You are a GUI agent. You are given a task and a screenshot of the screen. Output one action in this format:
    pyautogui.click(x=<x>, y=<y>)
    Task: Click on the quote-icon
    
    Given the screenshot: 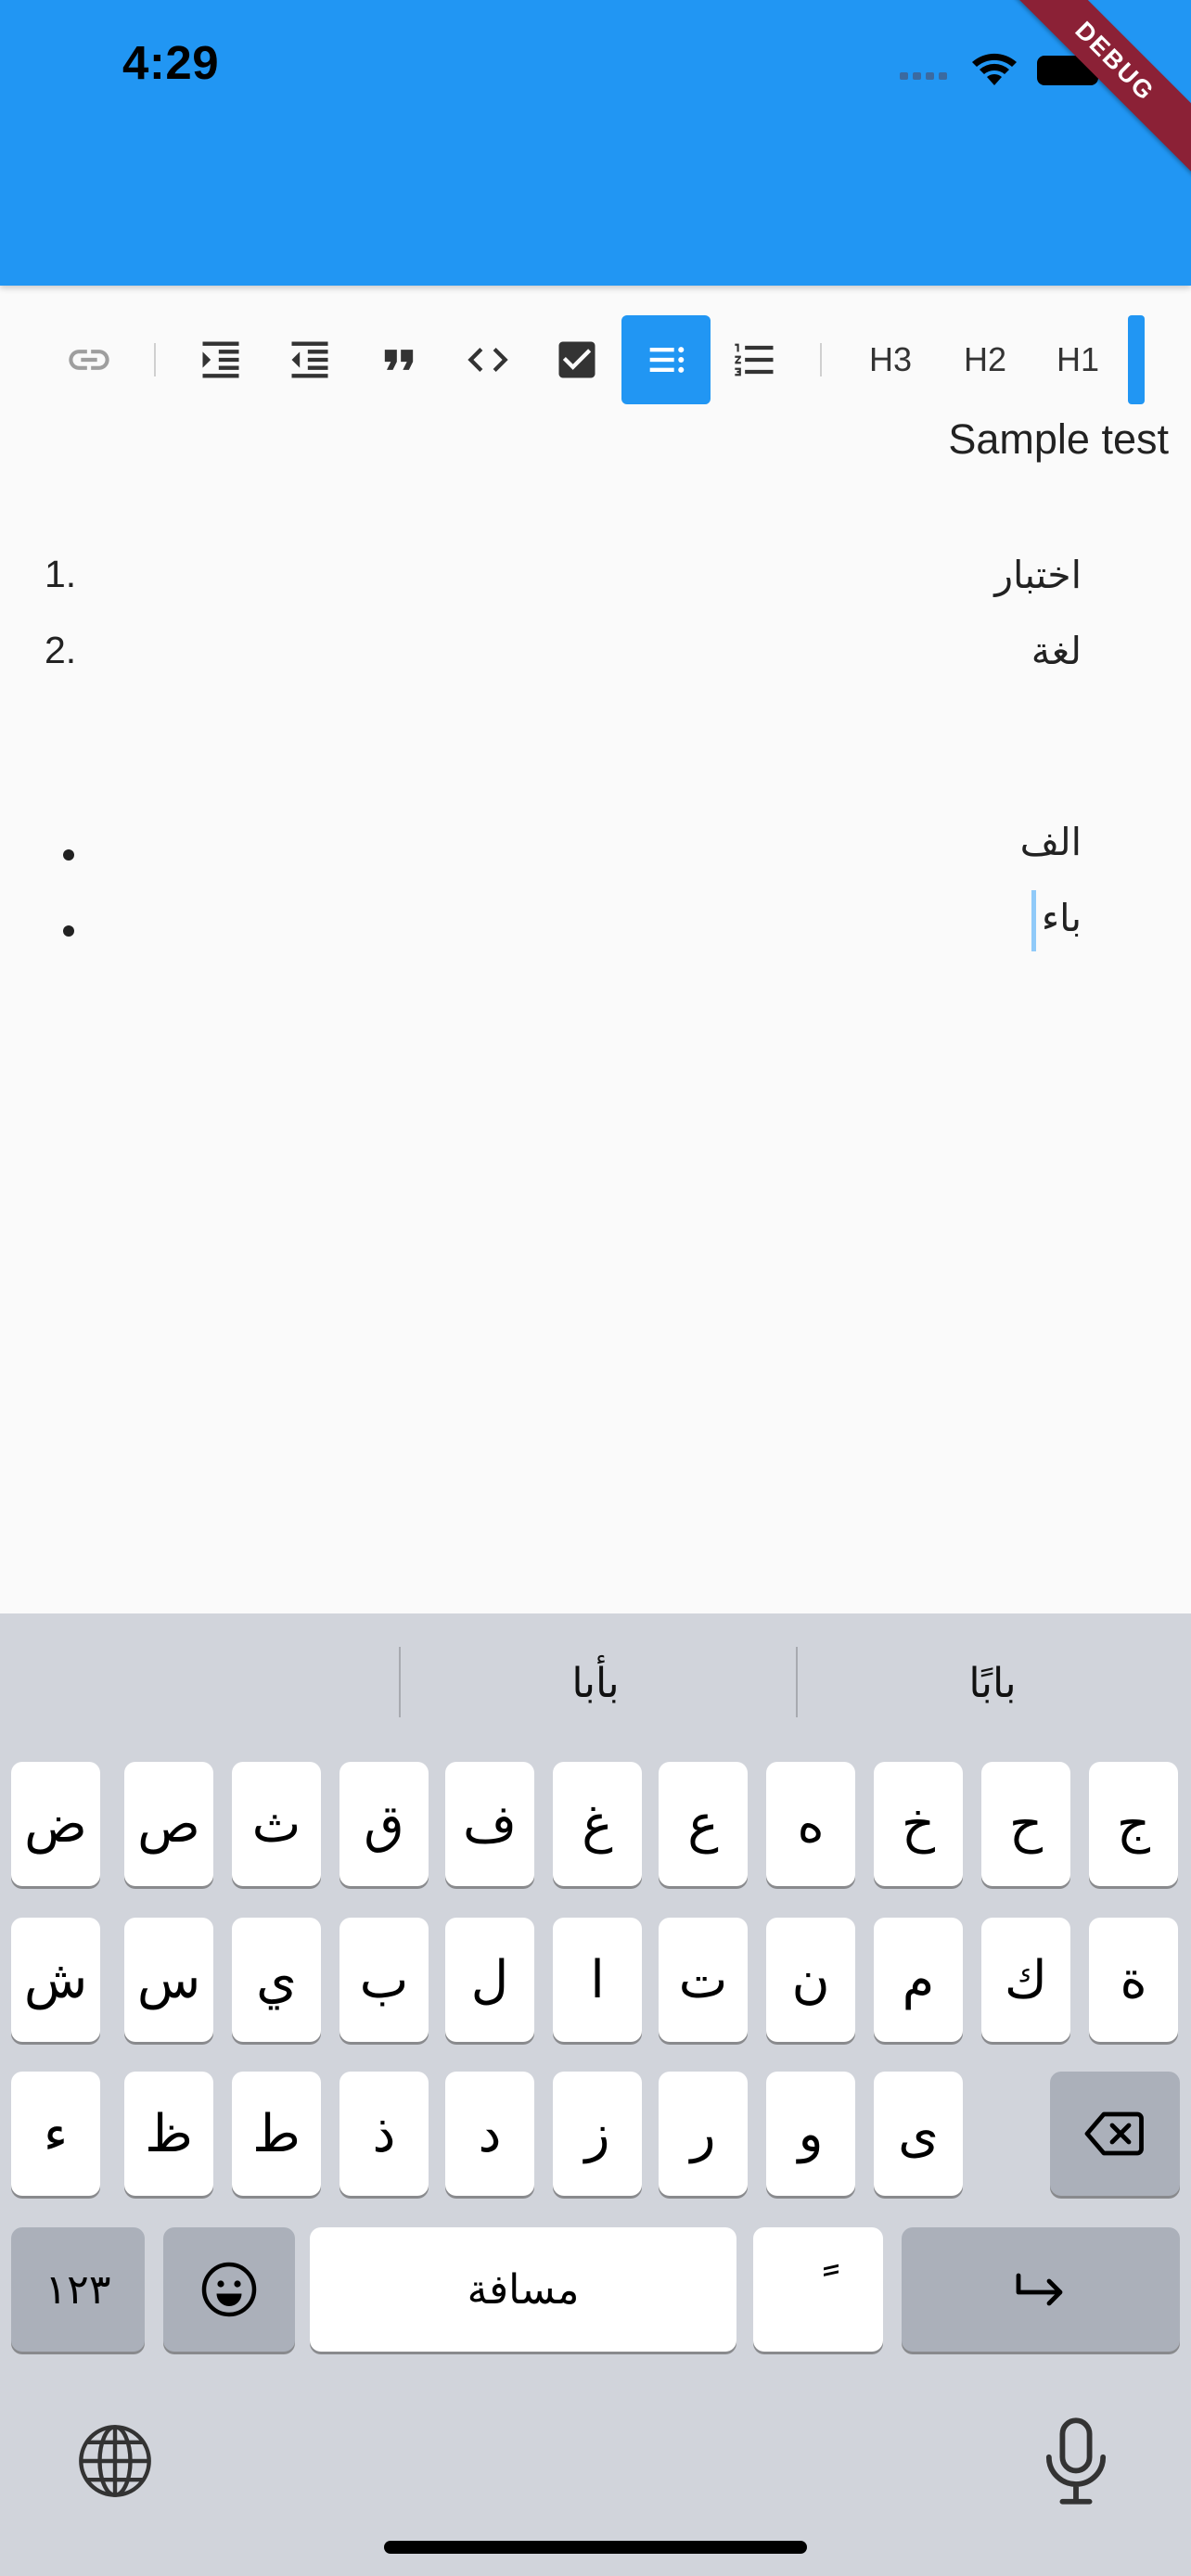 What is the action you would take?
    pyautogui.click(x=399, y=360)
    